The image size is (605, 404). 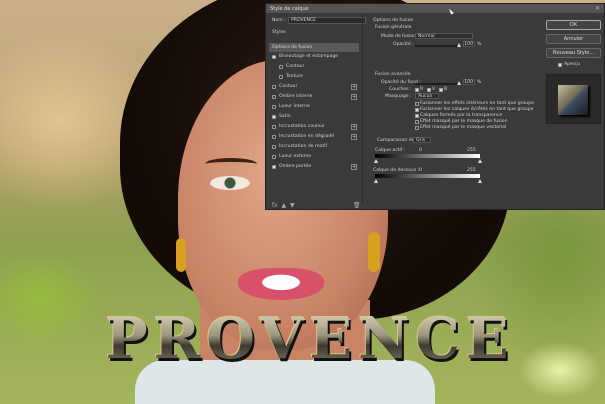 I want to click on fx-icon-row: fx ▲ ▼, so click(x=283, y=205).